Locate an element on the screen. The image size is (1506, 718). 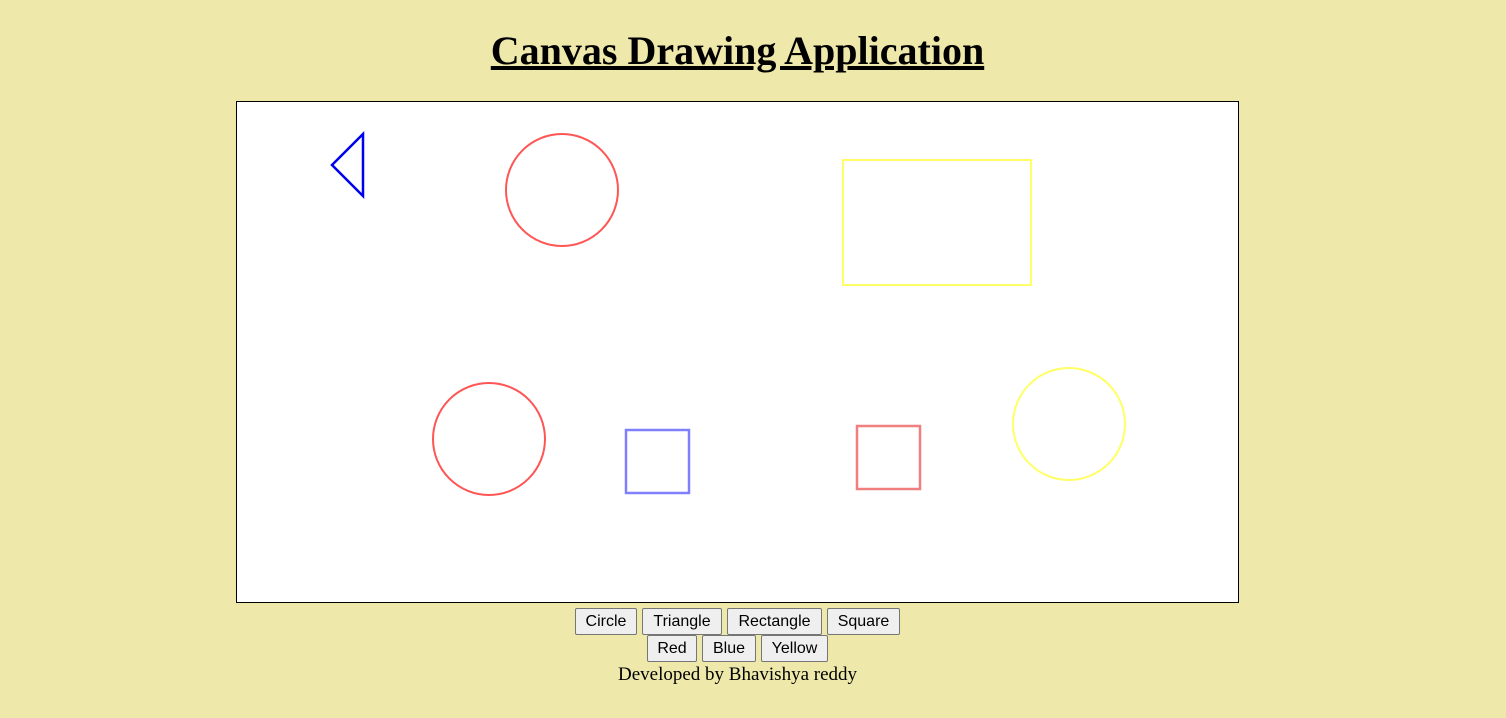
square-button: Square is located at coordinates (863, 621).